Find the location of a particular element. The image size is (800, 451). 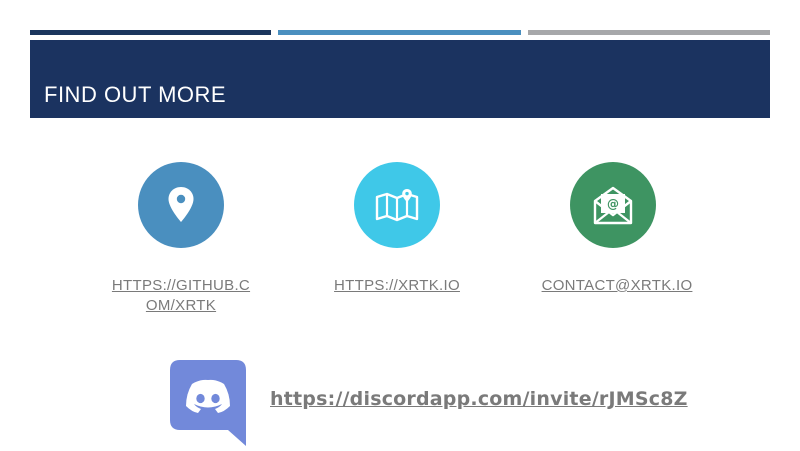

accent-bar-gray is located at coordinates (649, 32).